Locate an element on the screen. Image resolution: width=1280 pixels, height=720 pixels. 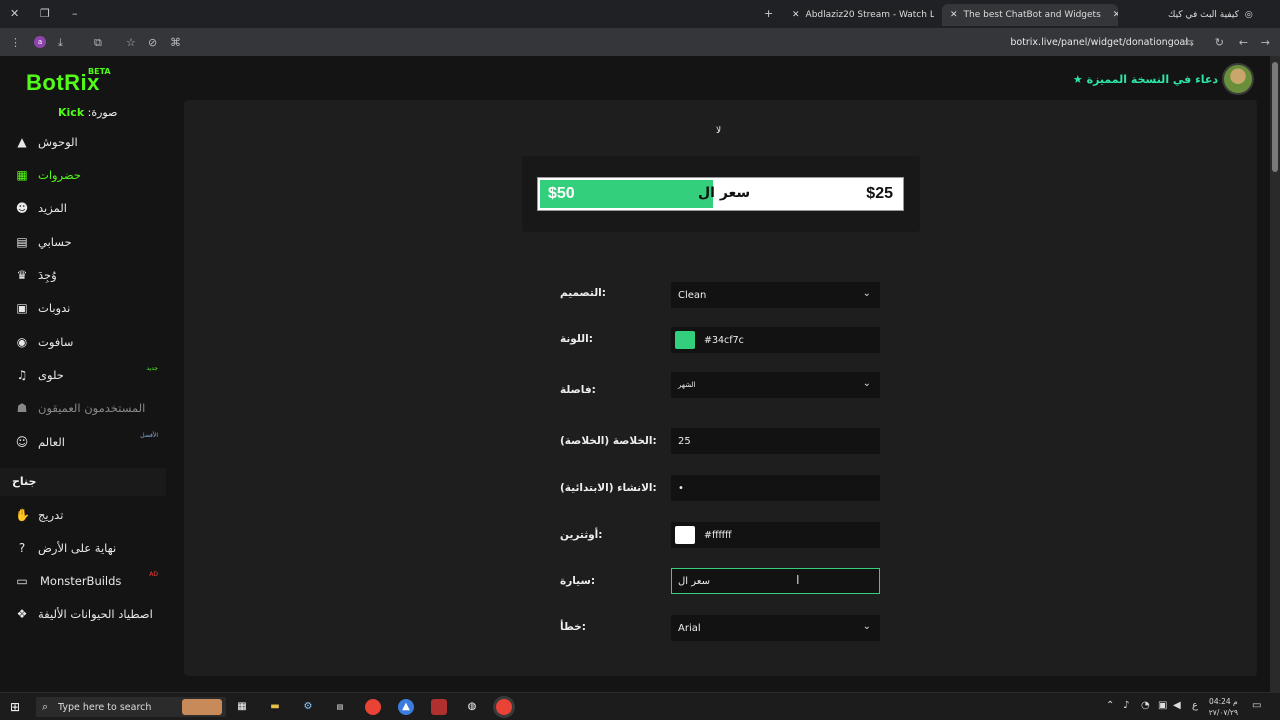
store-icon: ▲ is located at coordinates (406, 707).